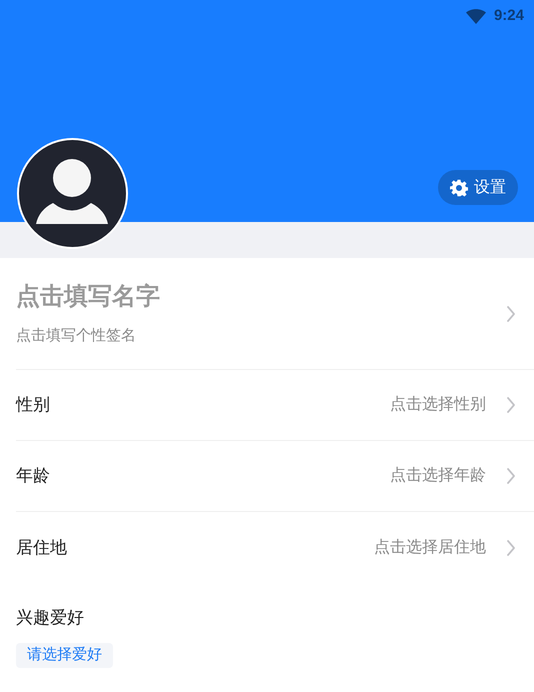 The image size is (534, 692). What do you see at coordinates (33, 405) in the screenshot?
I see `field-label: 性别` at bounding box center [33, 405].